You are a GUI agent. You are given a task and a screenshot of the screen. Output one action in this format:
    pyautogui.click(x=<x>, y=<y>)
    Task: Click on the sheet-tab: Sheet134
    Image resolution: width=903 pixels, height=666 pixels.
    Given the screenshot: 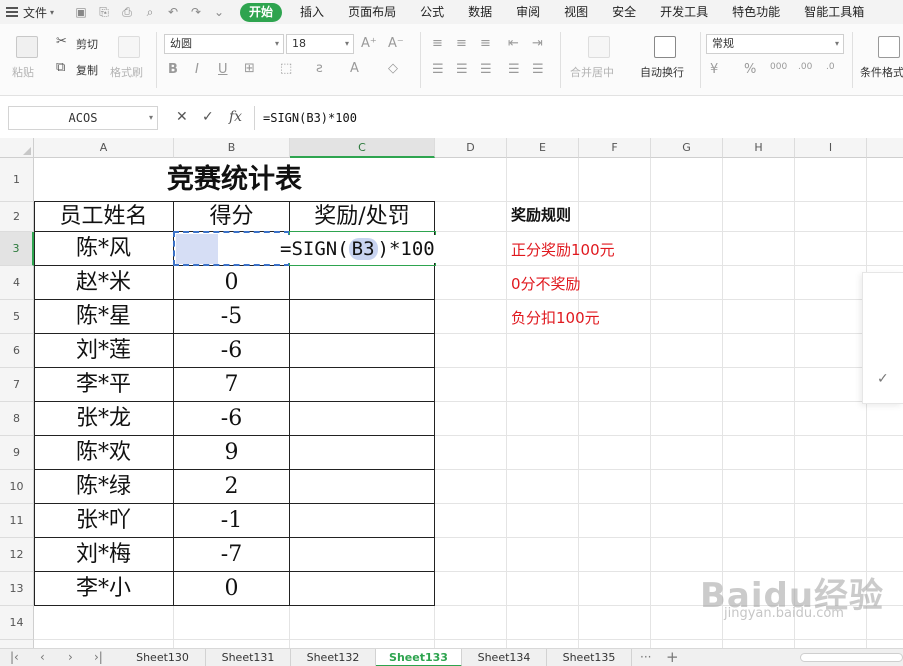 What is the action you would take?
    pyautogui.click(x=504, y=657)
    